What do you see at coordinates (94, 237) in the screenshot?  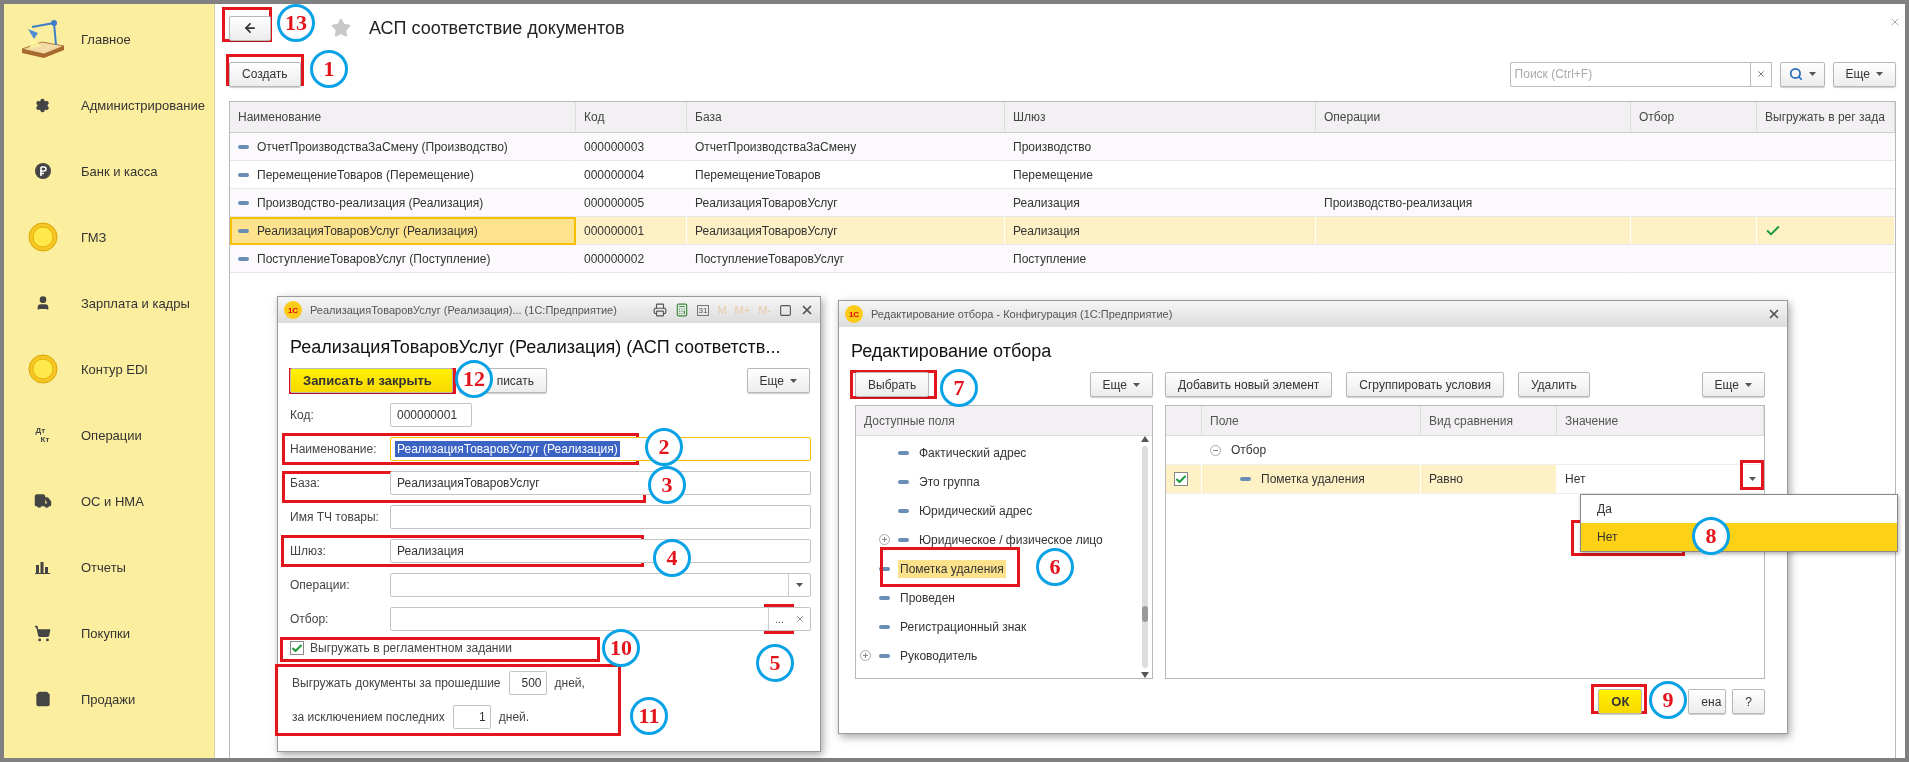 I see `sidebar-item: ГМЗ` at bounding box center [94, 237].